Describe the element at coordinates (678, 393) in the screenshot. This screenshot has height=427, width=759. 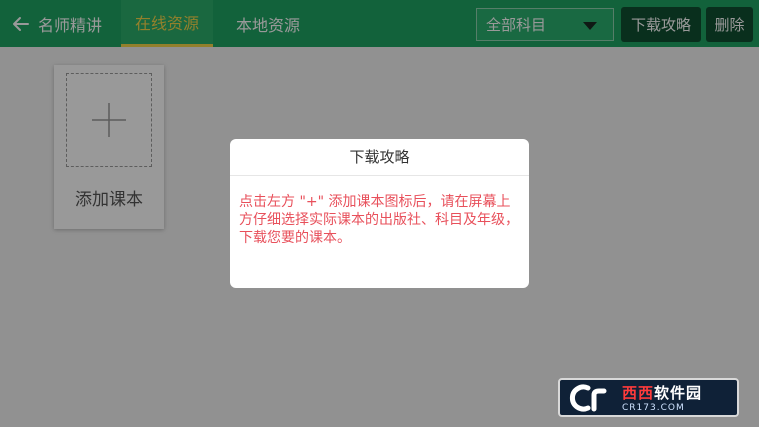
I see `watermark-brand-white: 软件园` at that location.